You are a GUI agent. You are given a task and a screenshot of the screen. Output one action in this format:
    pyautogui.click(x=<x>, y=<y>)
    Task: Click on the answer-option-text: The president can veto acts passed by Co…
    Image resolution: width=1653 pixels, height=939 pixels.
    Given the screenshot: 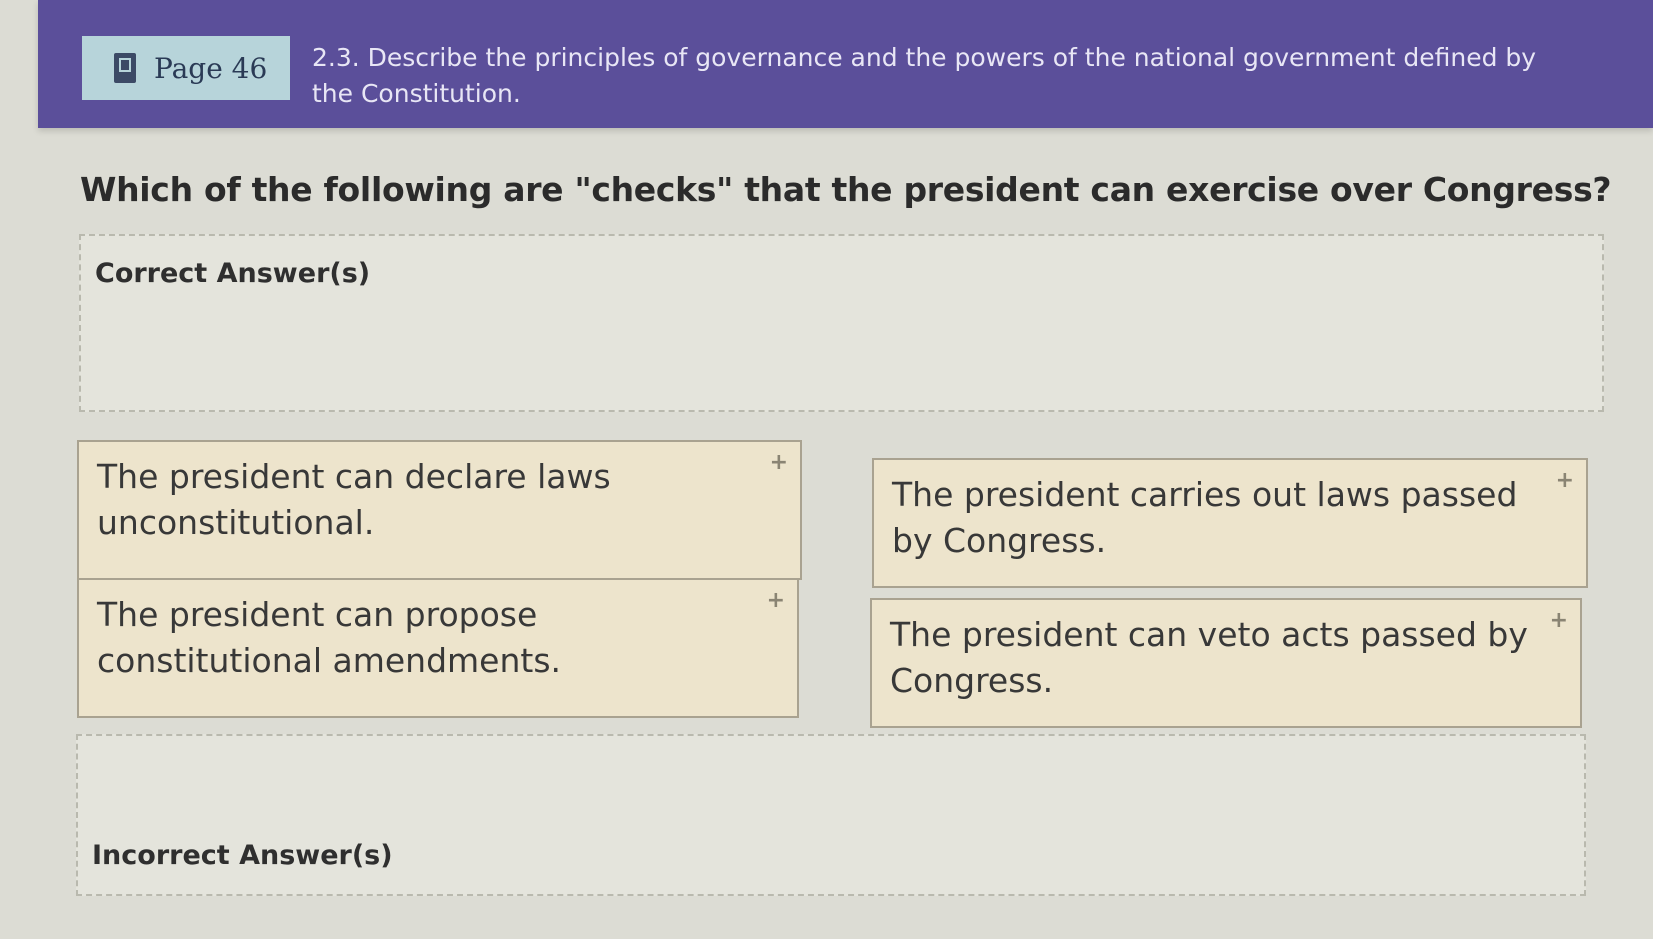 What is the action you would take?
    pyautogui.click(x=1209, y=657)
    